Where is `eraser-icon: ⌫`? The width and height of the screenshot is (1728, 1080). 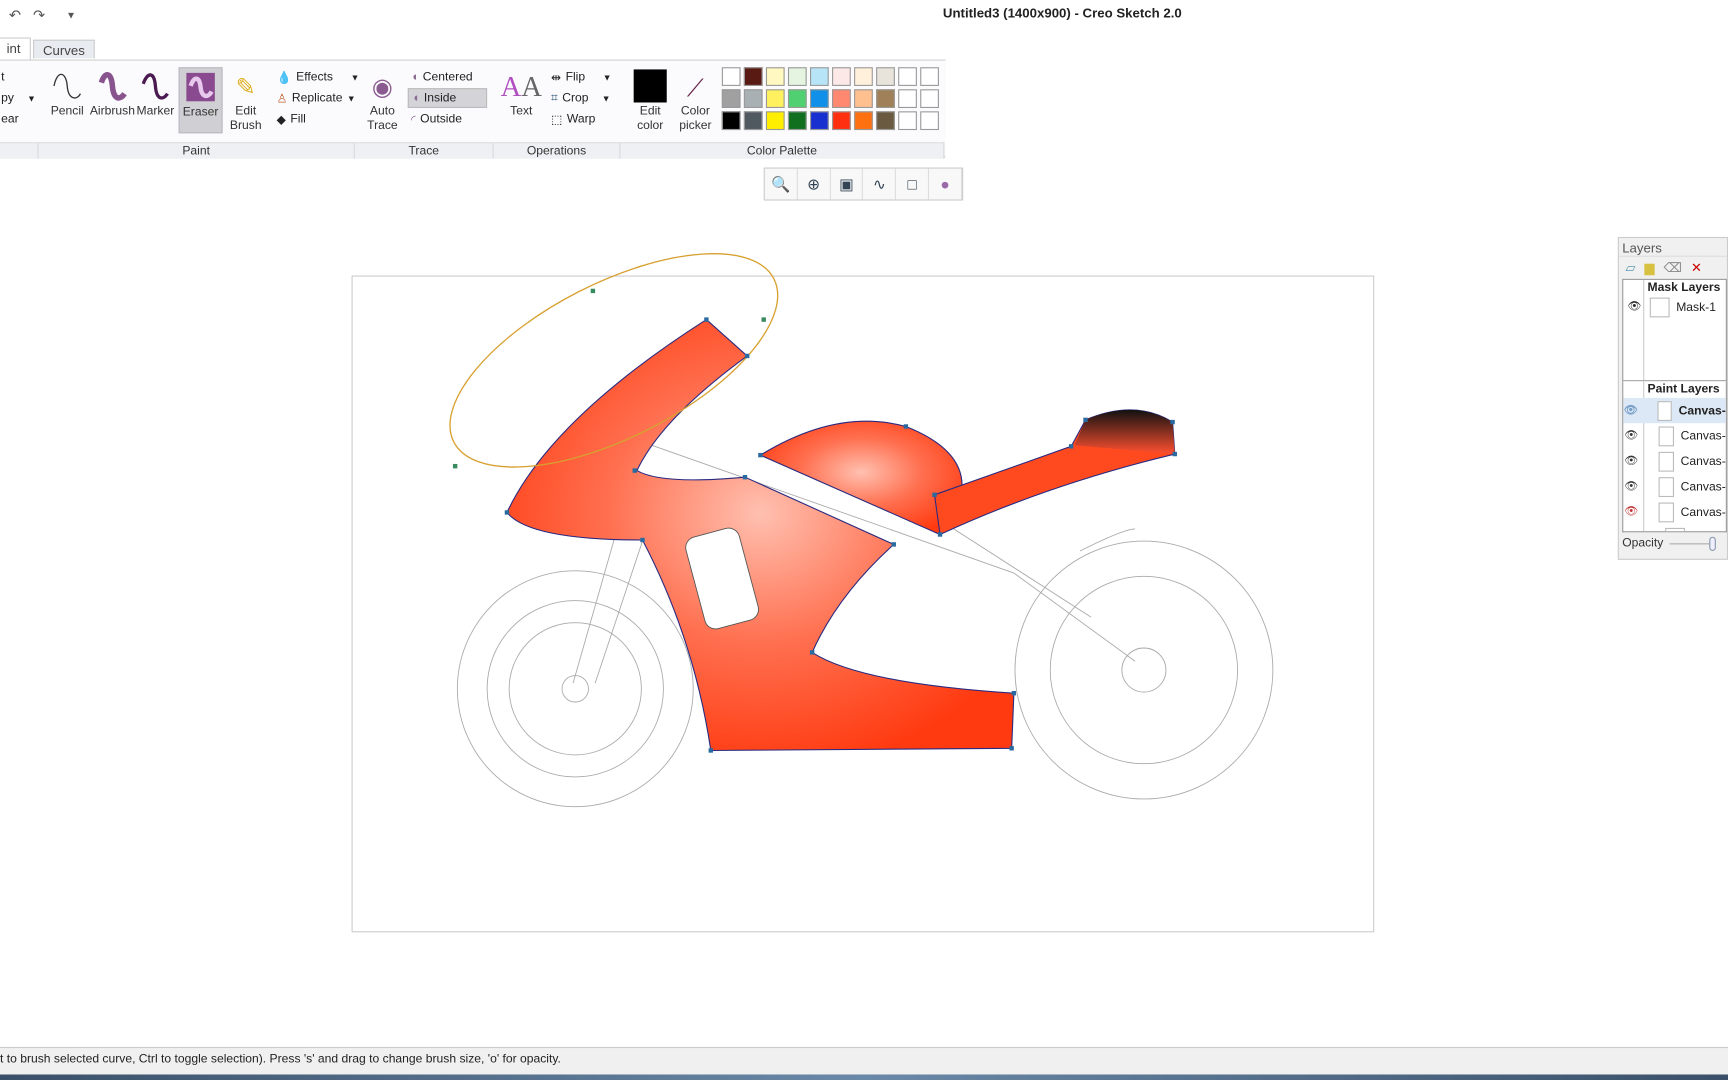 eraser-icon: ⌫ is located at coordinates (1672, 267).